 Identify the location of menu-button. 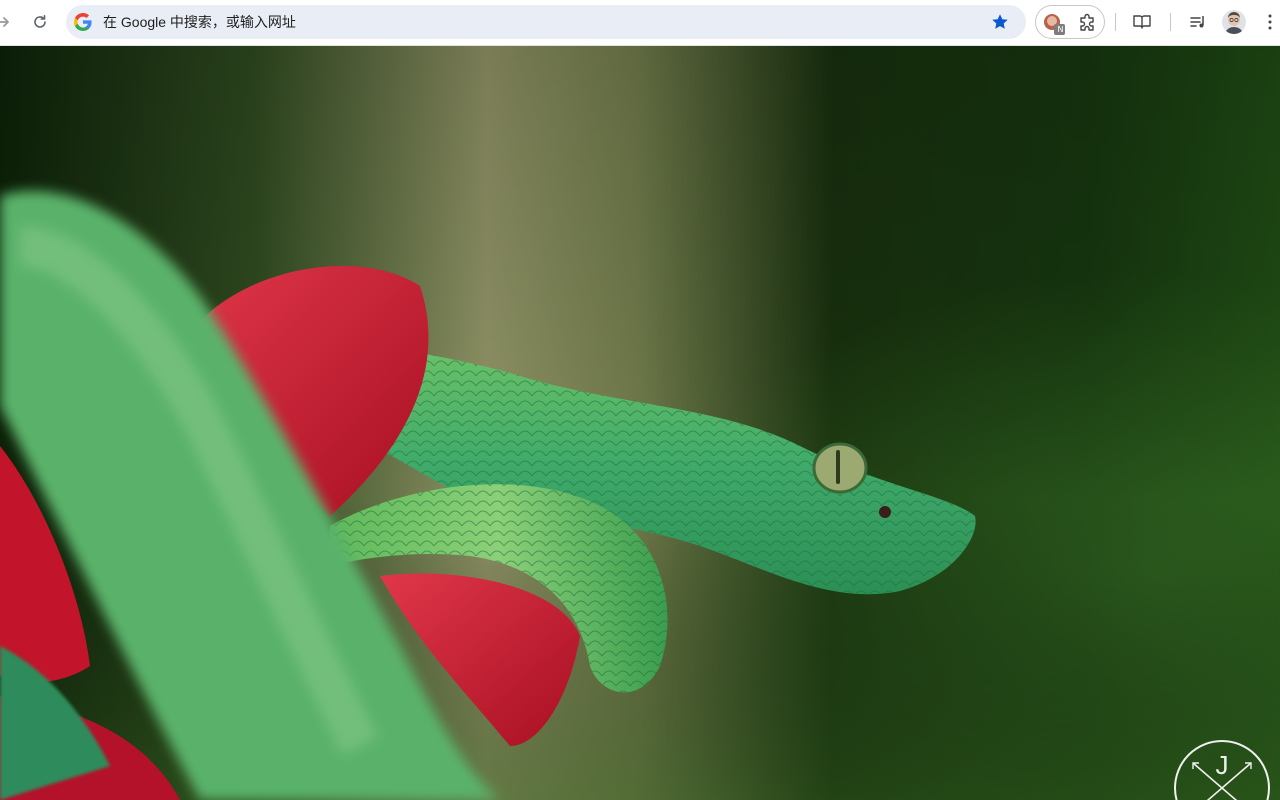
(1267, 22).